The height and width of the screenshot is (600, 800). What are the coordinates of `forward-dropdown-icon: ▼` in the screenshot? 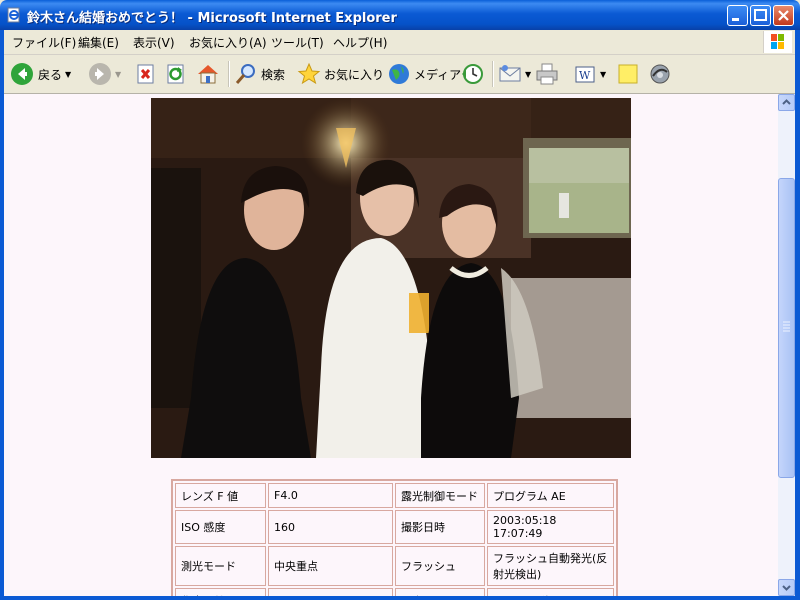 It's located at (118, 74).